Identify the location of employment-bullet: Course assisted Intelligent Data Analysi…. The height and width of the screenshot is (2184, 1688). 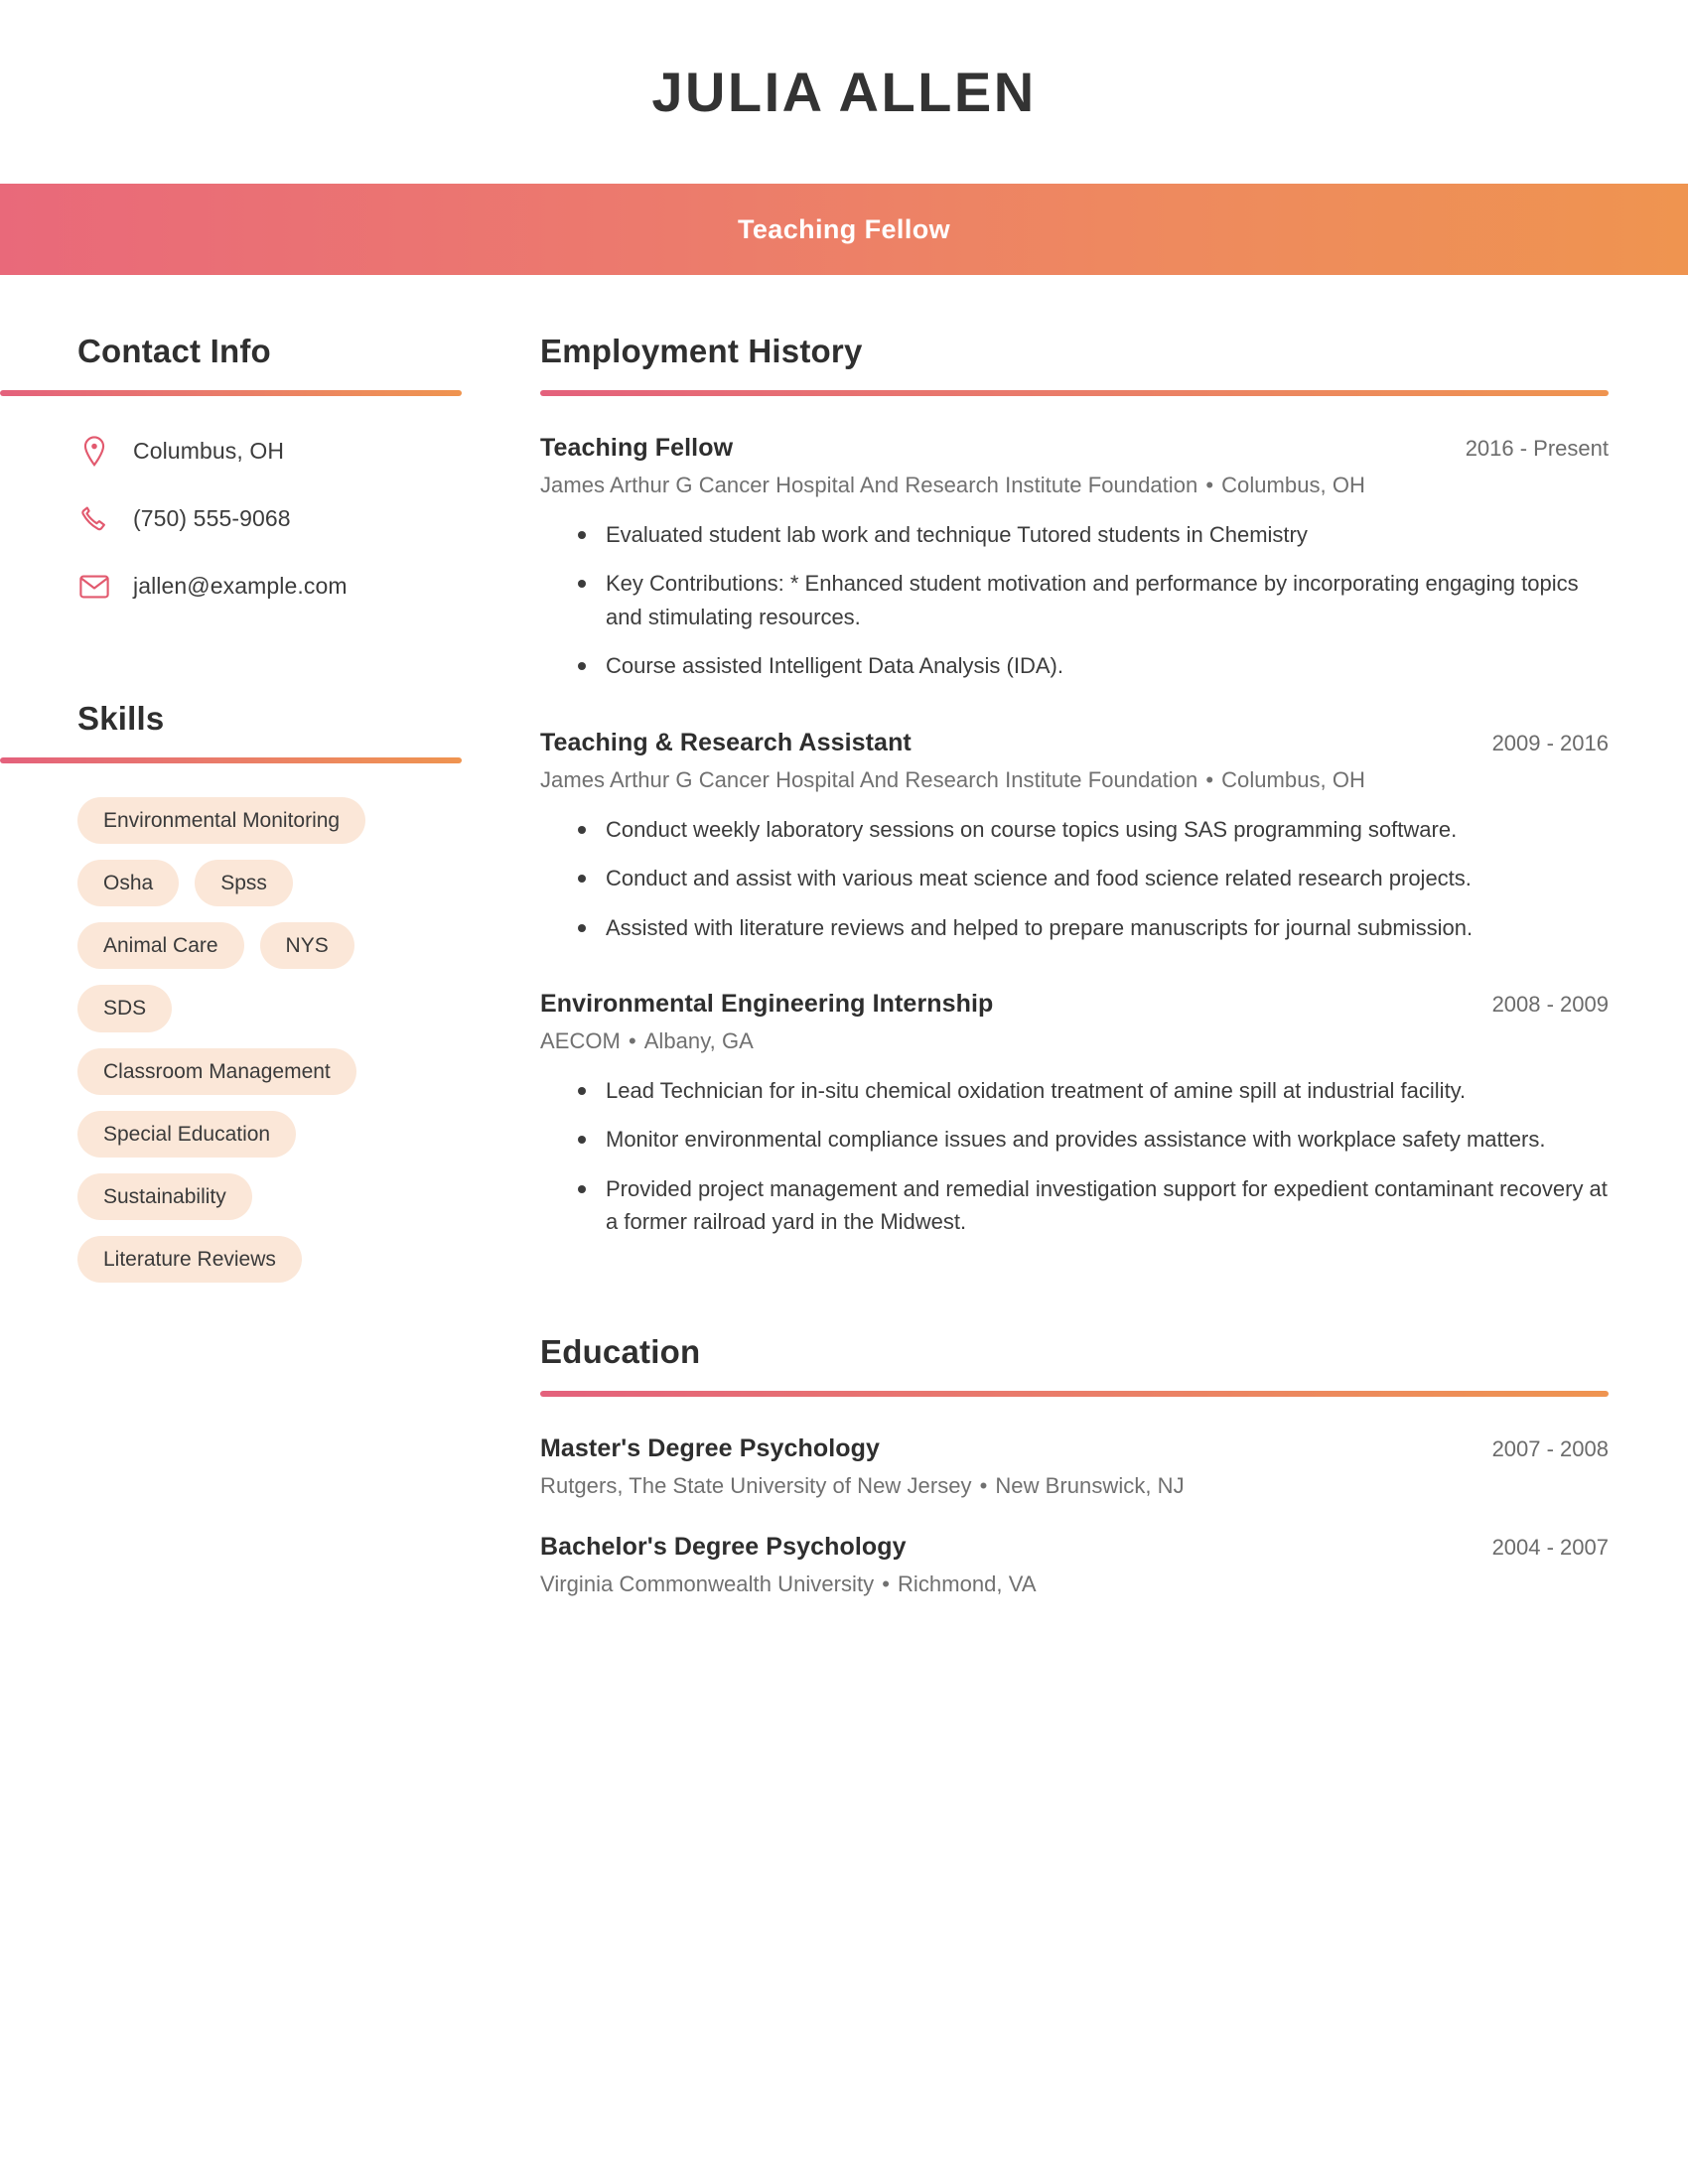
(1091, 665).